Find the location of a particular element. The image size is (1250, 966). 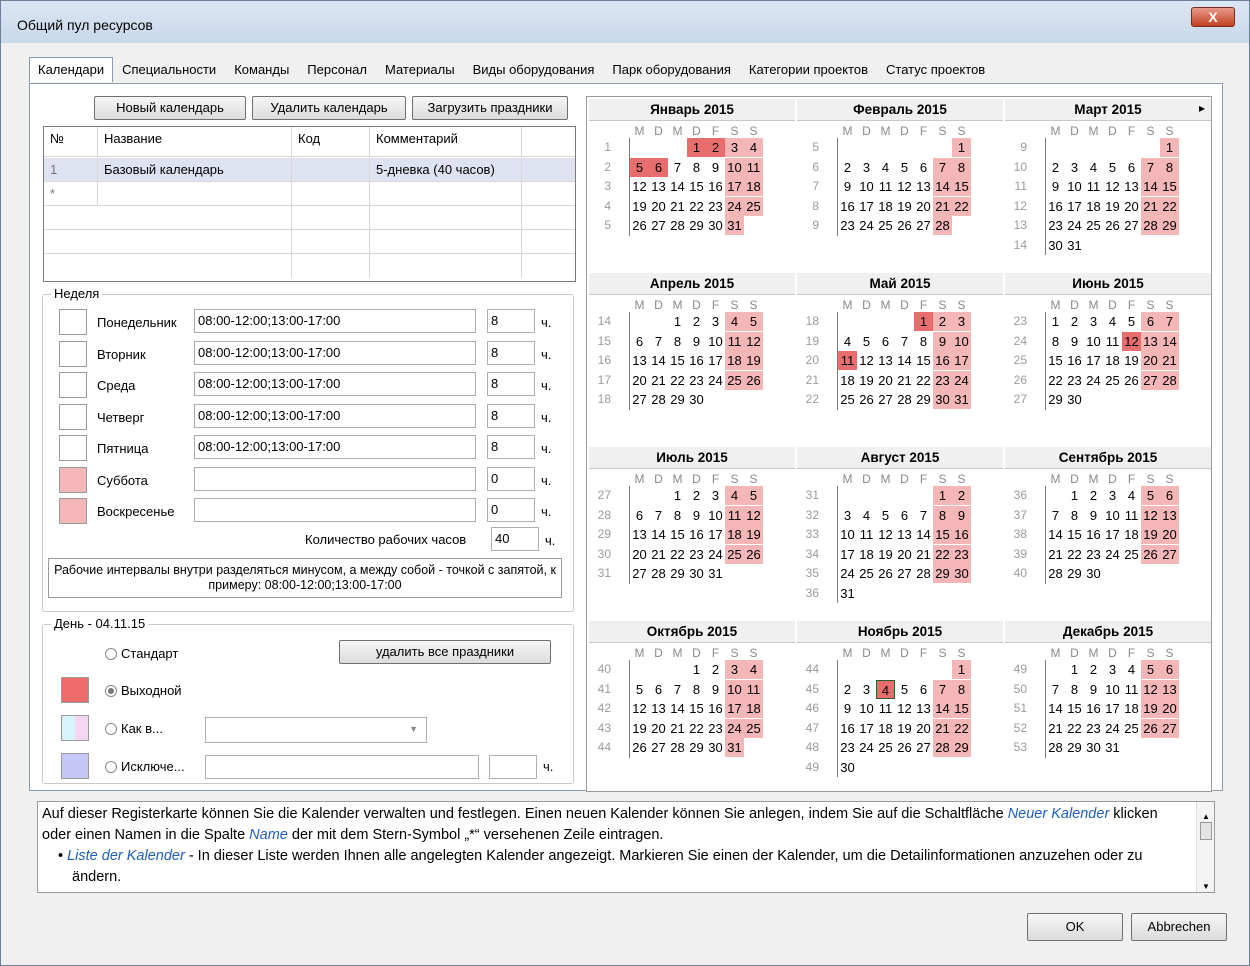

calendar-day: 17 is located at coordinates (866, 206).